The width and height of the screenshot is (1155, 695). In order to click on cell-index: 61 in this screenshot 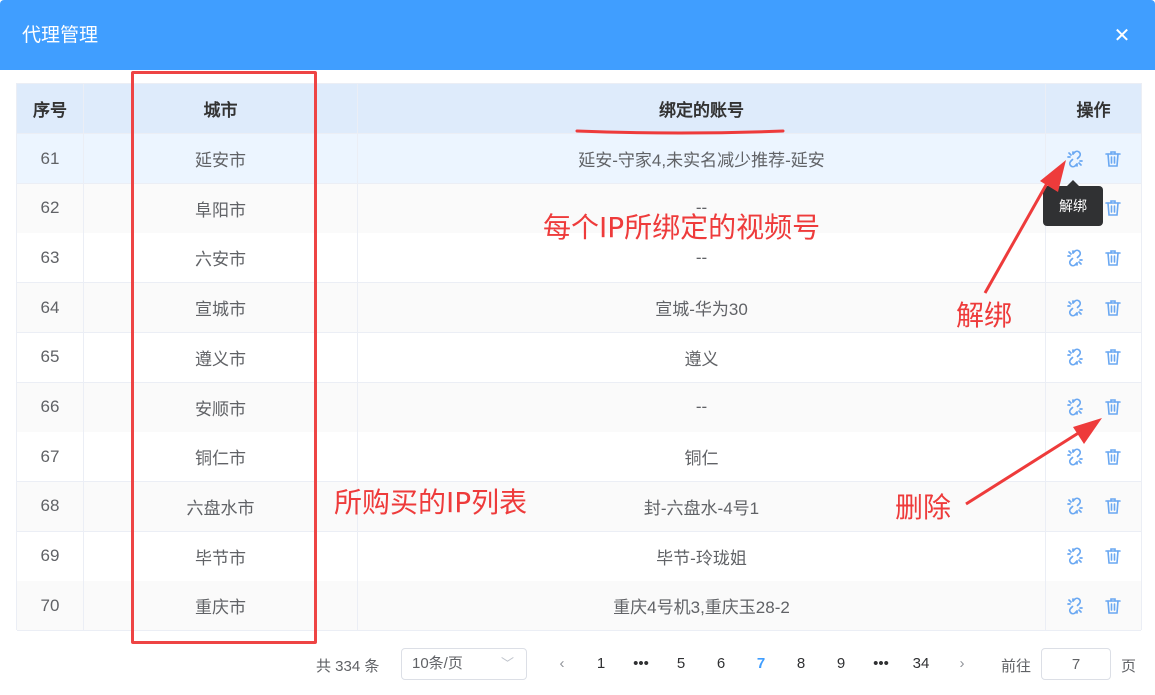, I will do `click(50, 158)`.